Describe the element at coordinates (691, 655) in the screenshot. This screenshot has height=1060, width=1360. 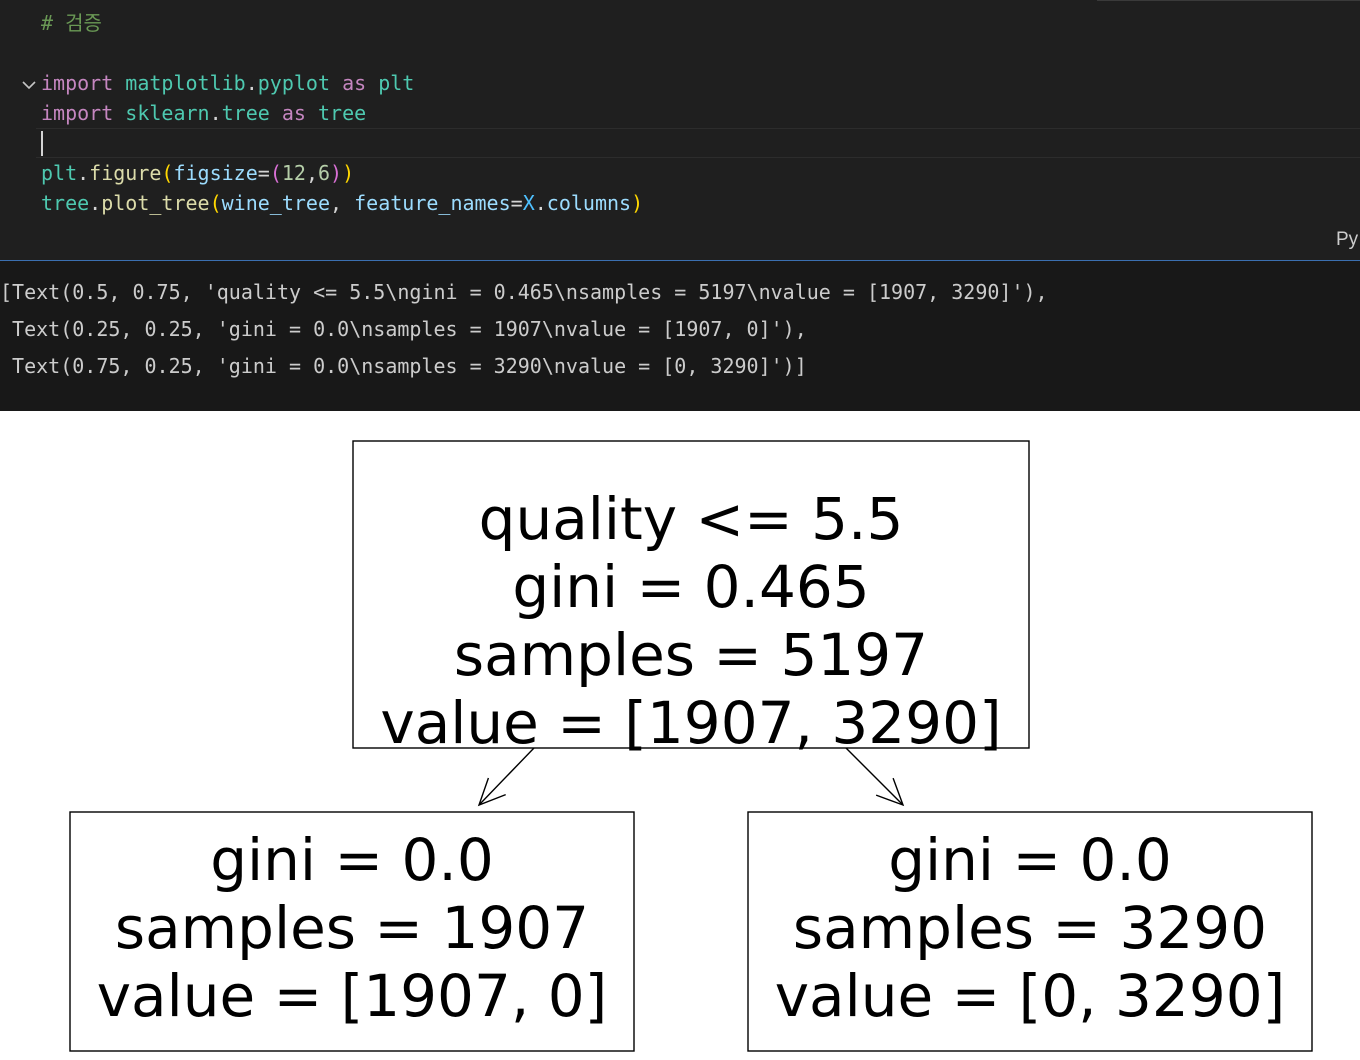
I see `tree-node-label: samples = 5197` at that location.